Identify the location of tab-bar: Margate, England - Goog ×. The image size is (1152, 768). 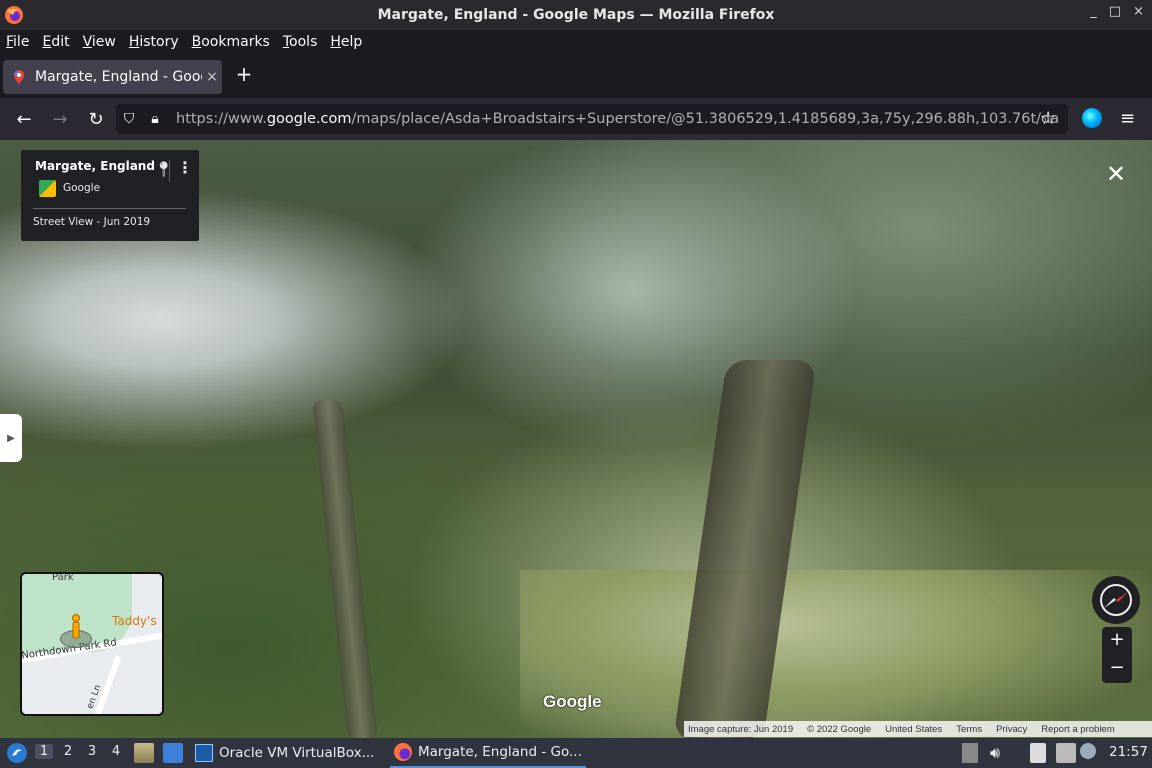
(576, 77).